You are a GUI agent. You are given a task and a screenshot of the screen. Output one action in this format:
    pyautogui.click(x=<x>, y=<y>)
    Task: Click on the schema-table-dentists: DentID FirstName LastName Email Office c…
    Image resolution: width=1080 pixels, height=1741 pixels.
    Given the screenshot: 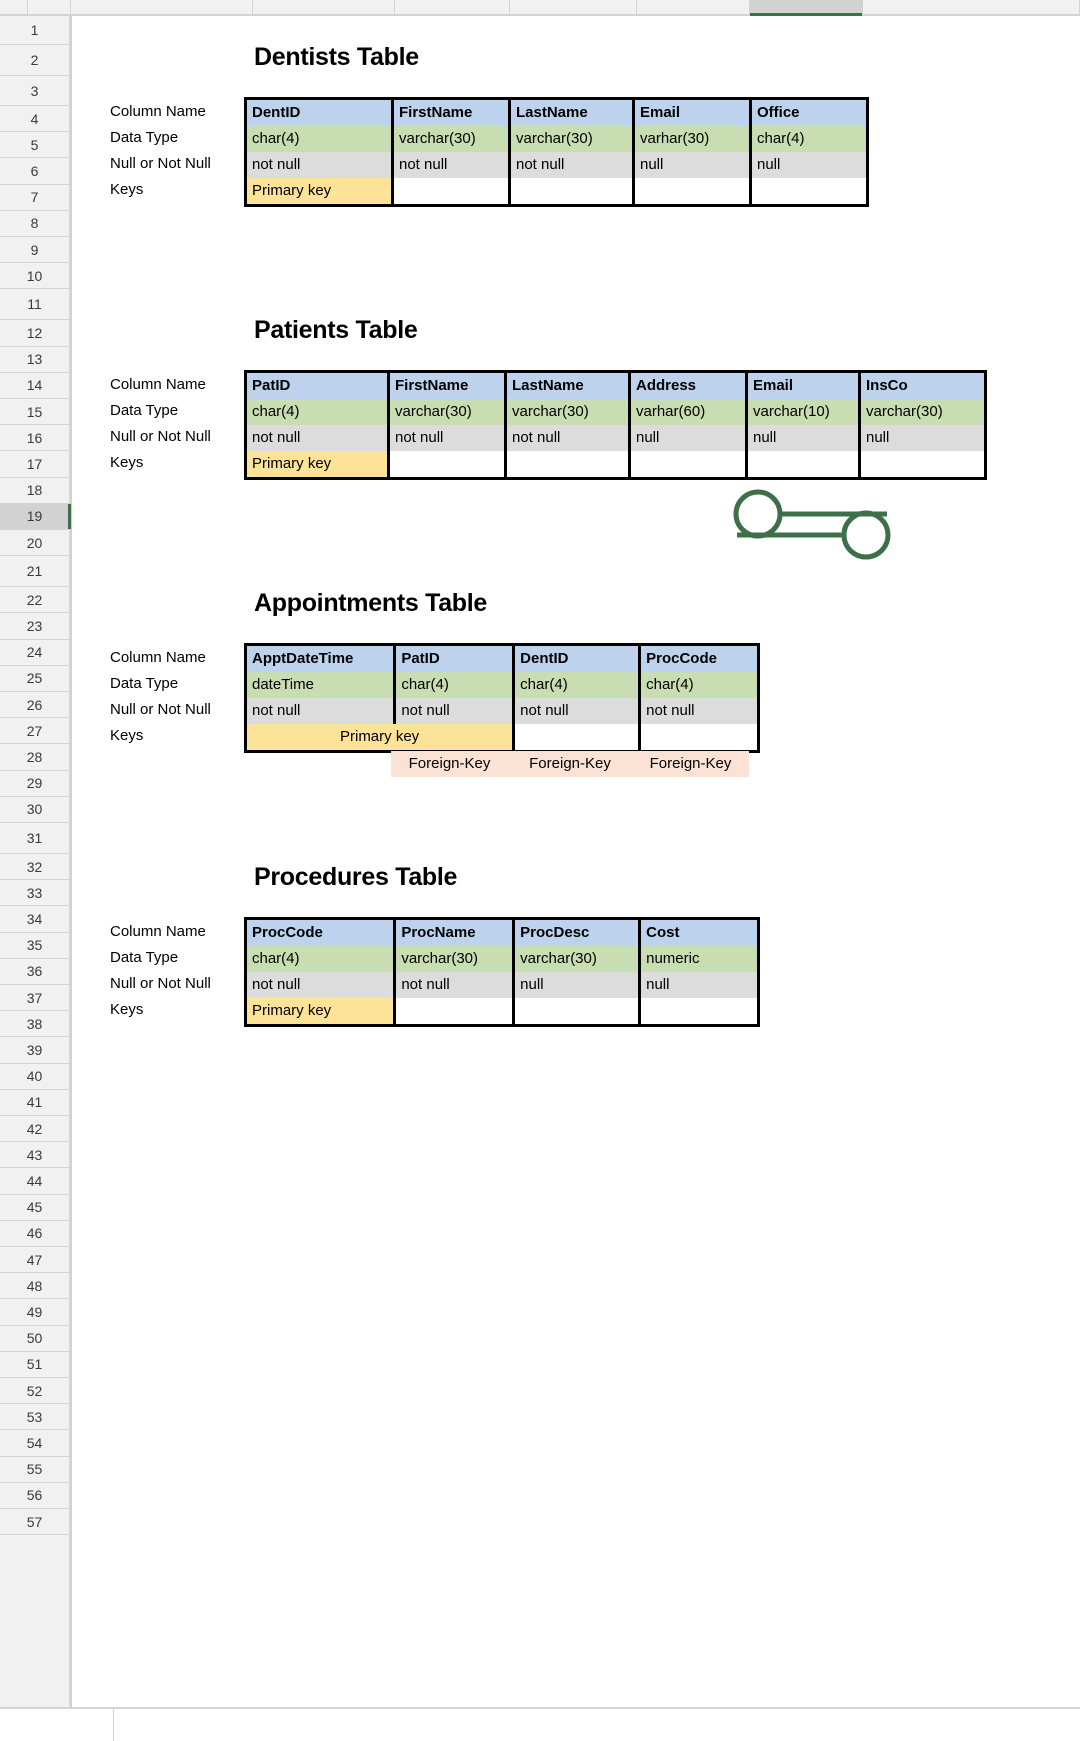 What is the action you would take?
    pyautogui.click(x=556, y=152)
    